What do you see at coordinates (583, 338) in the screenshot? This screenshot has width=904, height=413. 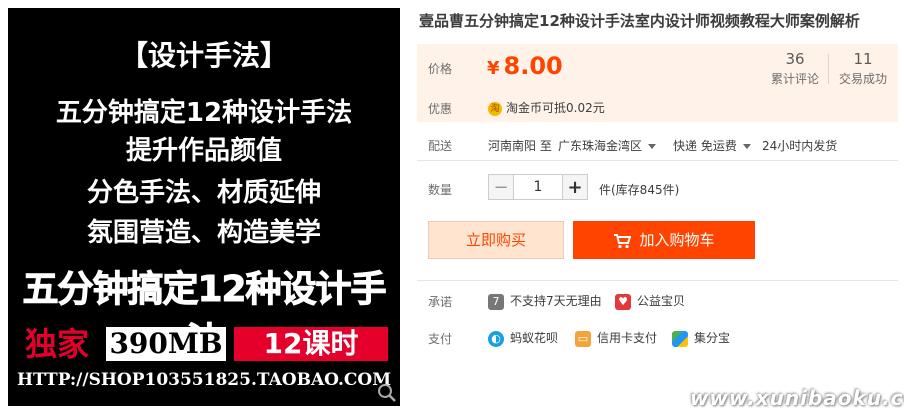 I see `credit-card-icon: ▭` at bounding box center [583, 338].